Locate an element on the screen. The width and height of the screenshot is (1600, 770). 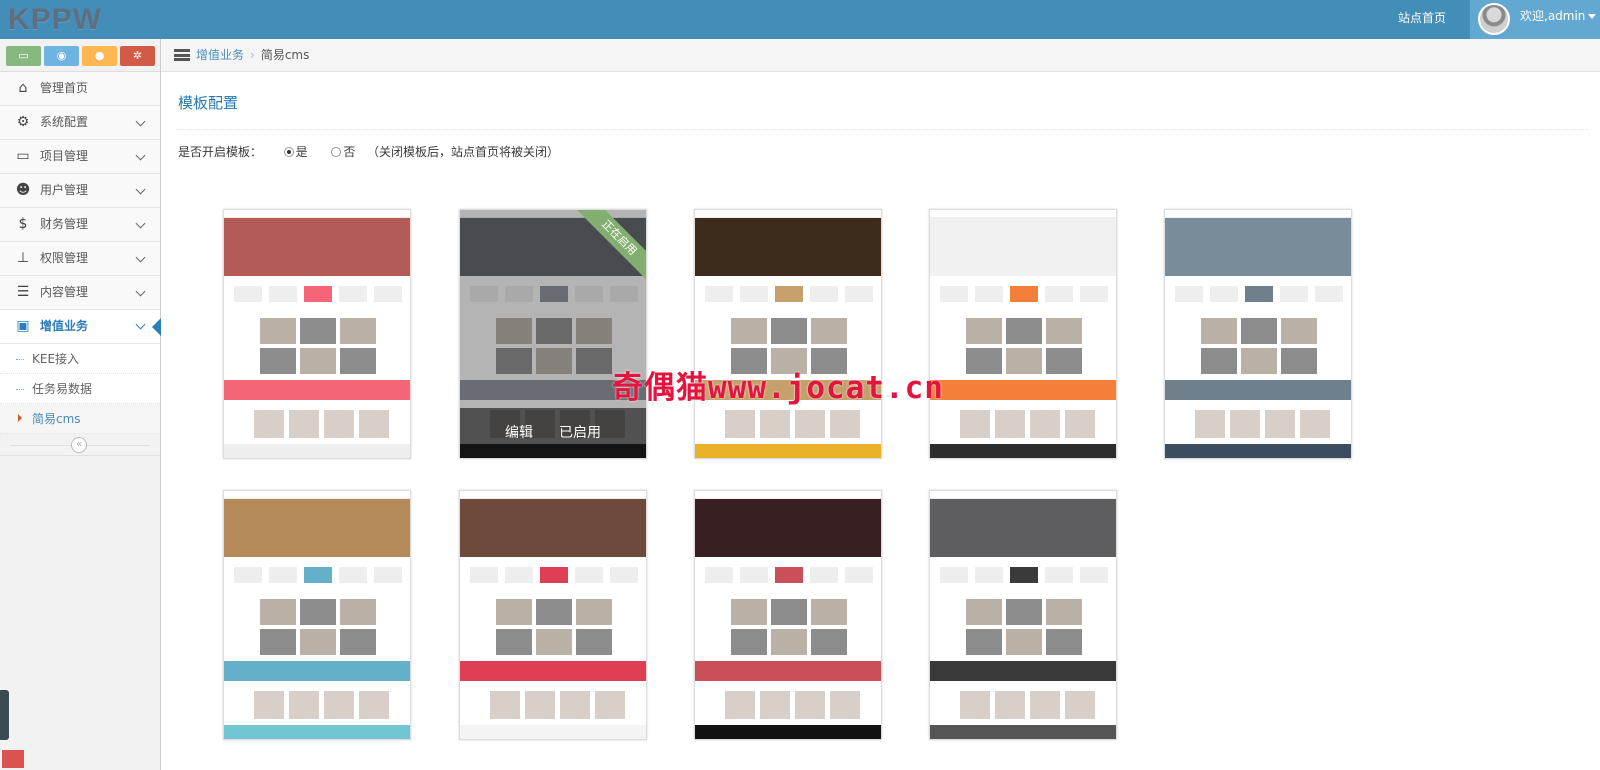
user-icon: ● is located at coordinates (99, 55).